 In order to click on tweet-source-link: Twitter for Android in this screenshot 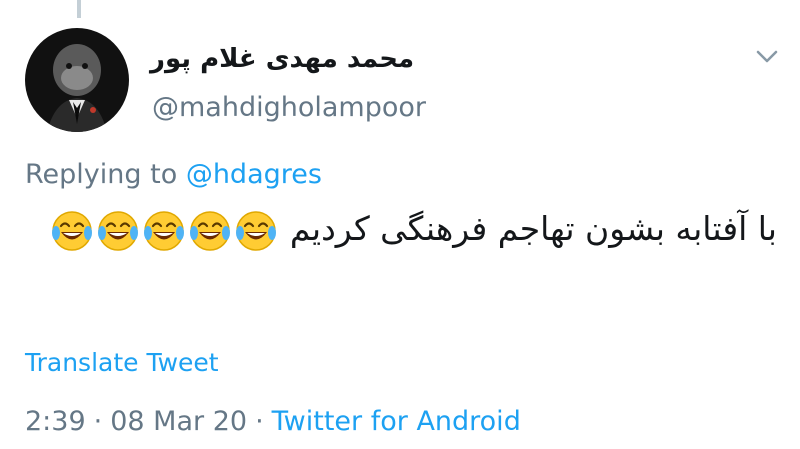, I will do `click(396, 421)`.